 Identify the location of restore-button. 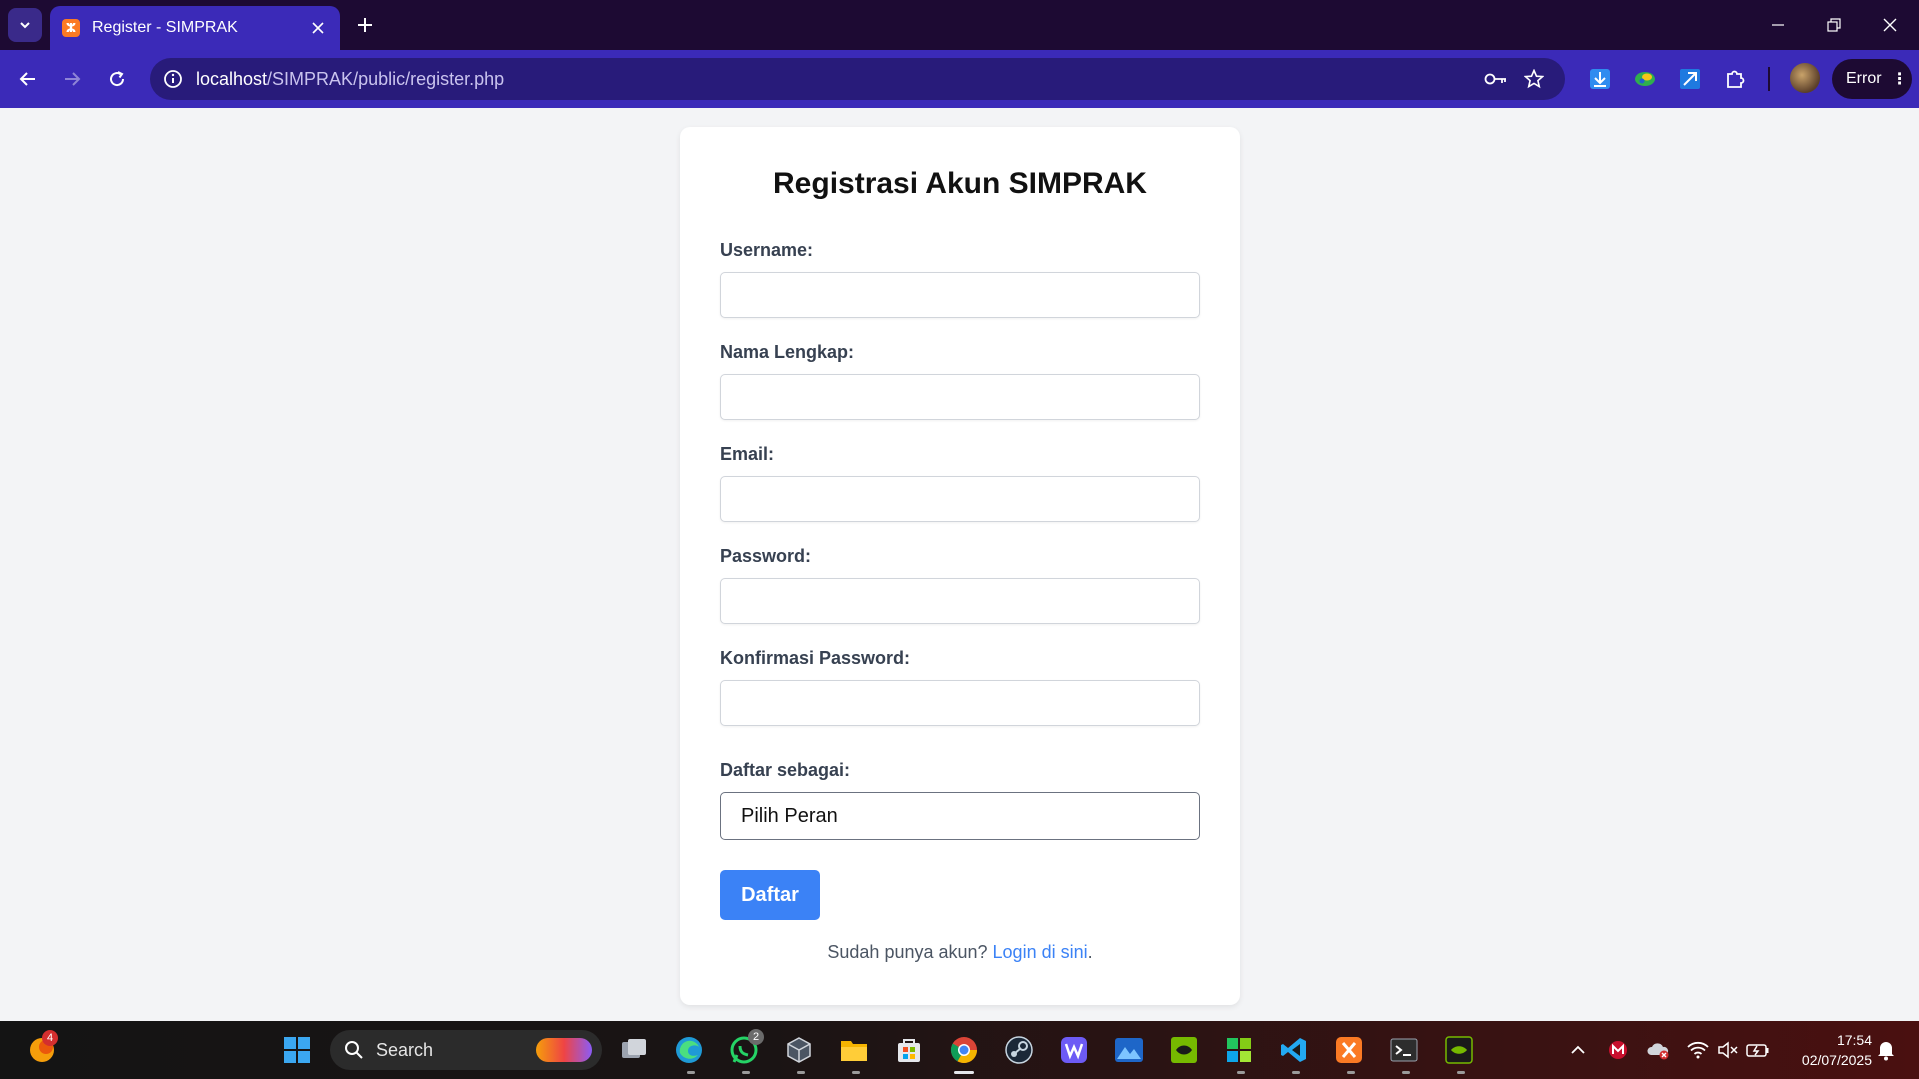
(1834, 25).